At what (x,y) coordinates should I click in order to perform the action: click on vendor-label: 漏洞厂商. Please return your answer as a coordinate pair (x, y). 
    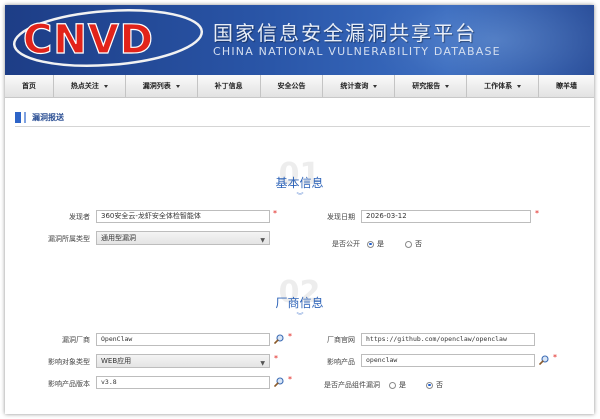
    Looking at the image, I should click on (76, 340).